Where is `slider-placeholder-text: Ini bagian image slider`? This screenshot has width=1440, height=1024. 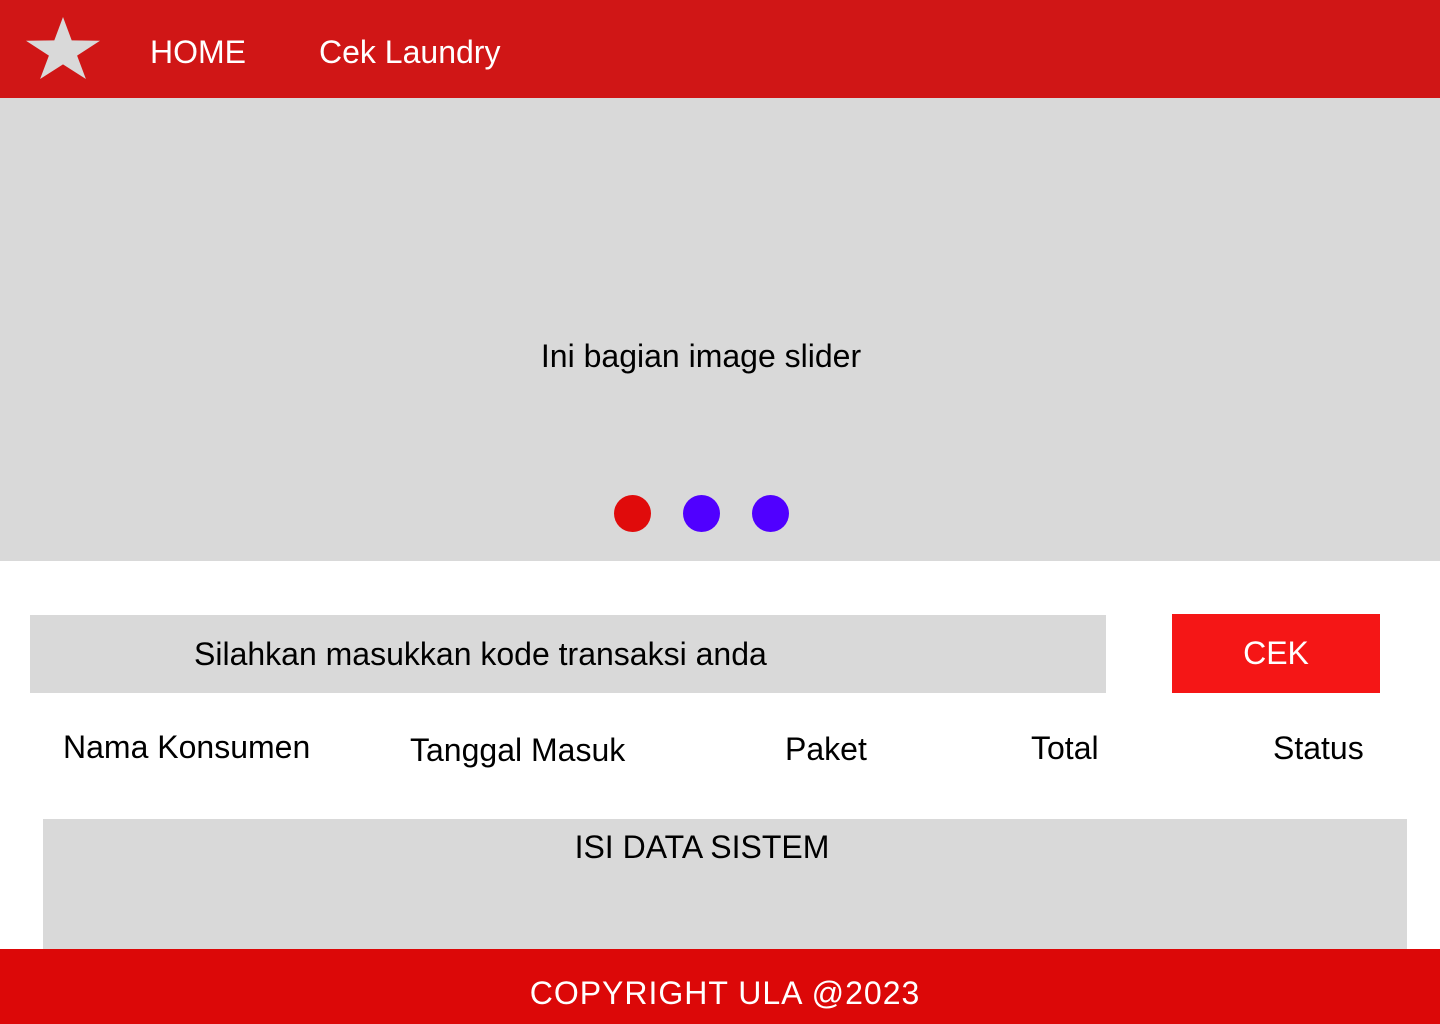
slider-placeholder-text: Ini bagian image slider is located at coordinates (701, 356).